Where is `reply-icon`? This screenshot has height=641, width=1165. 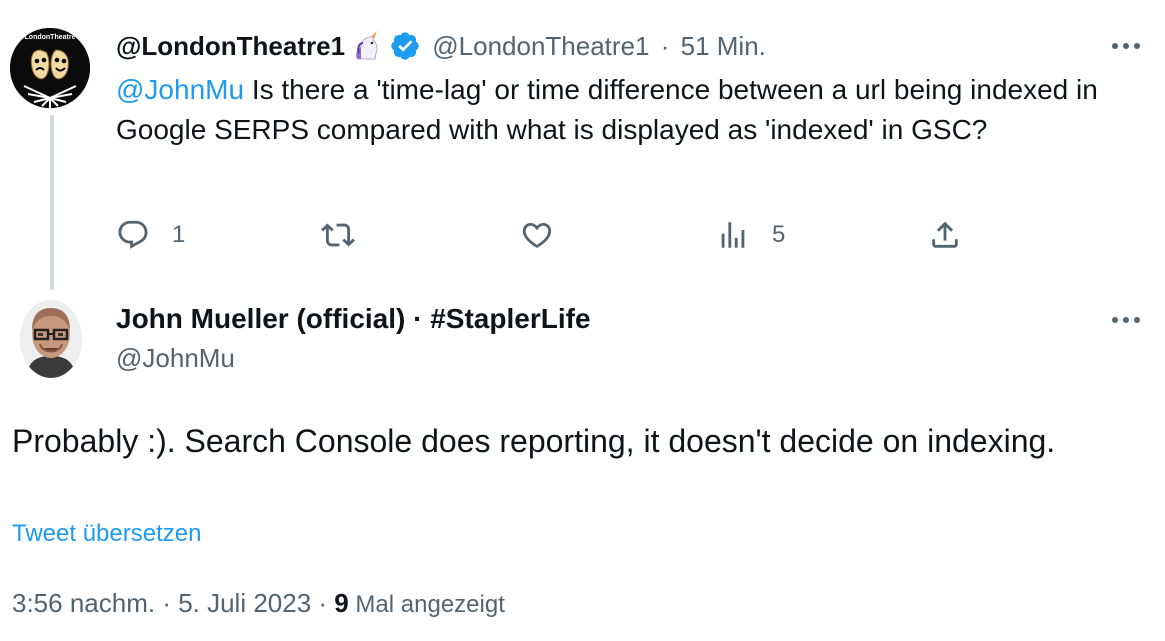
reply-icon is located at coordinates (133, 234).